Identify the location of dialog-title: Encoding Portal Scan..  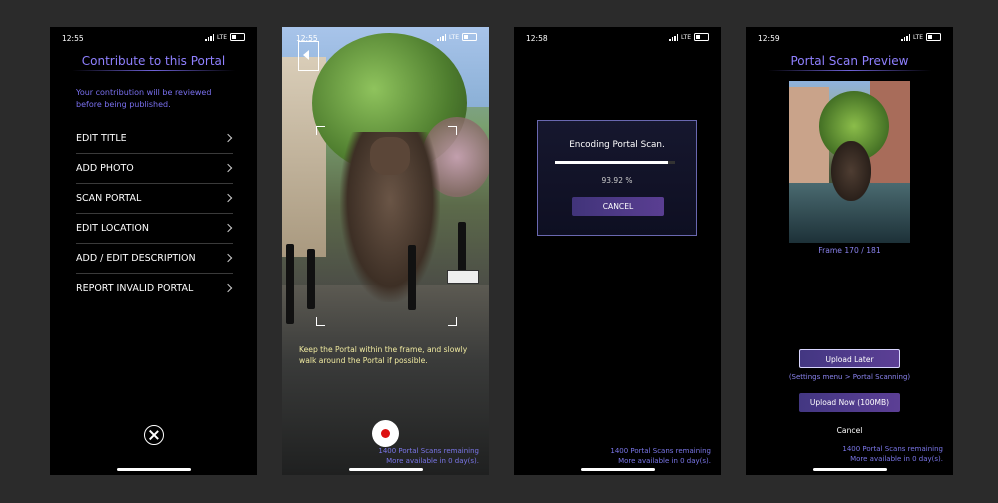
(617, 145).